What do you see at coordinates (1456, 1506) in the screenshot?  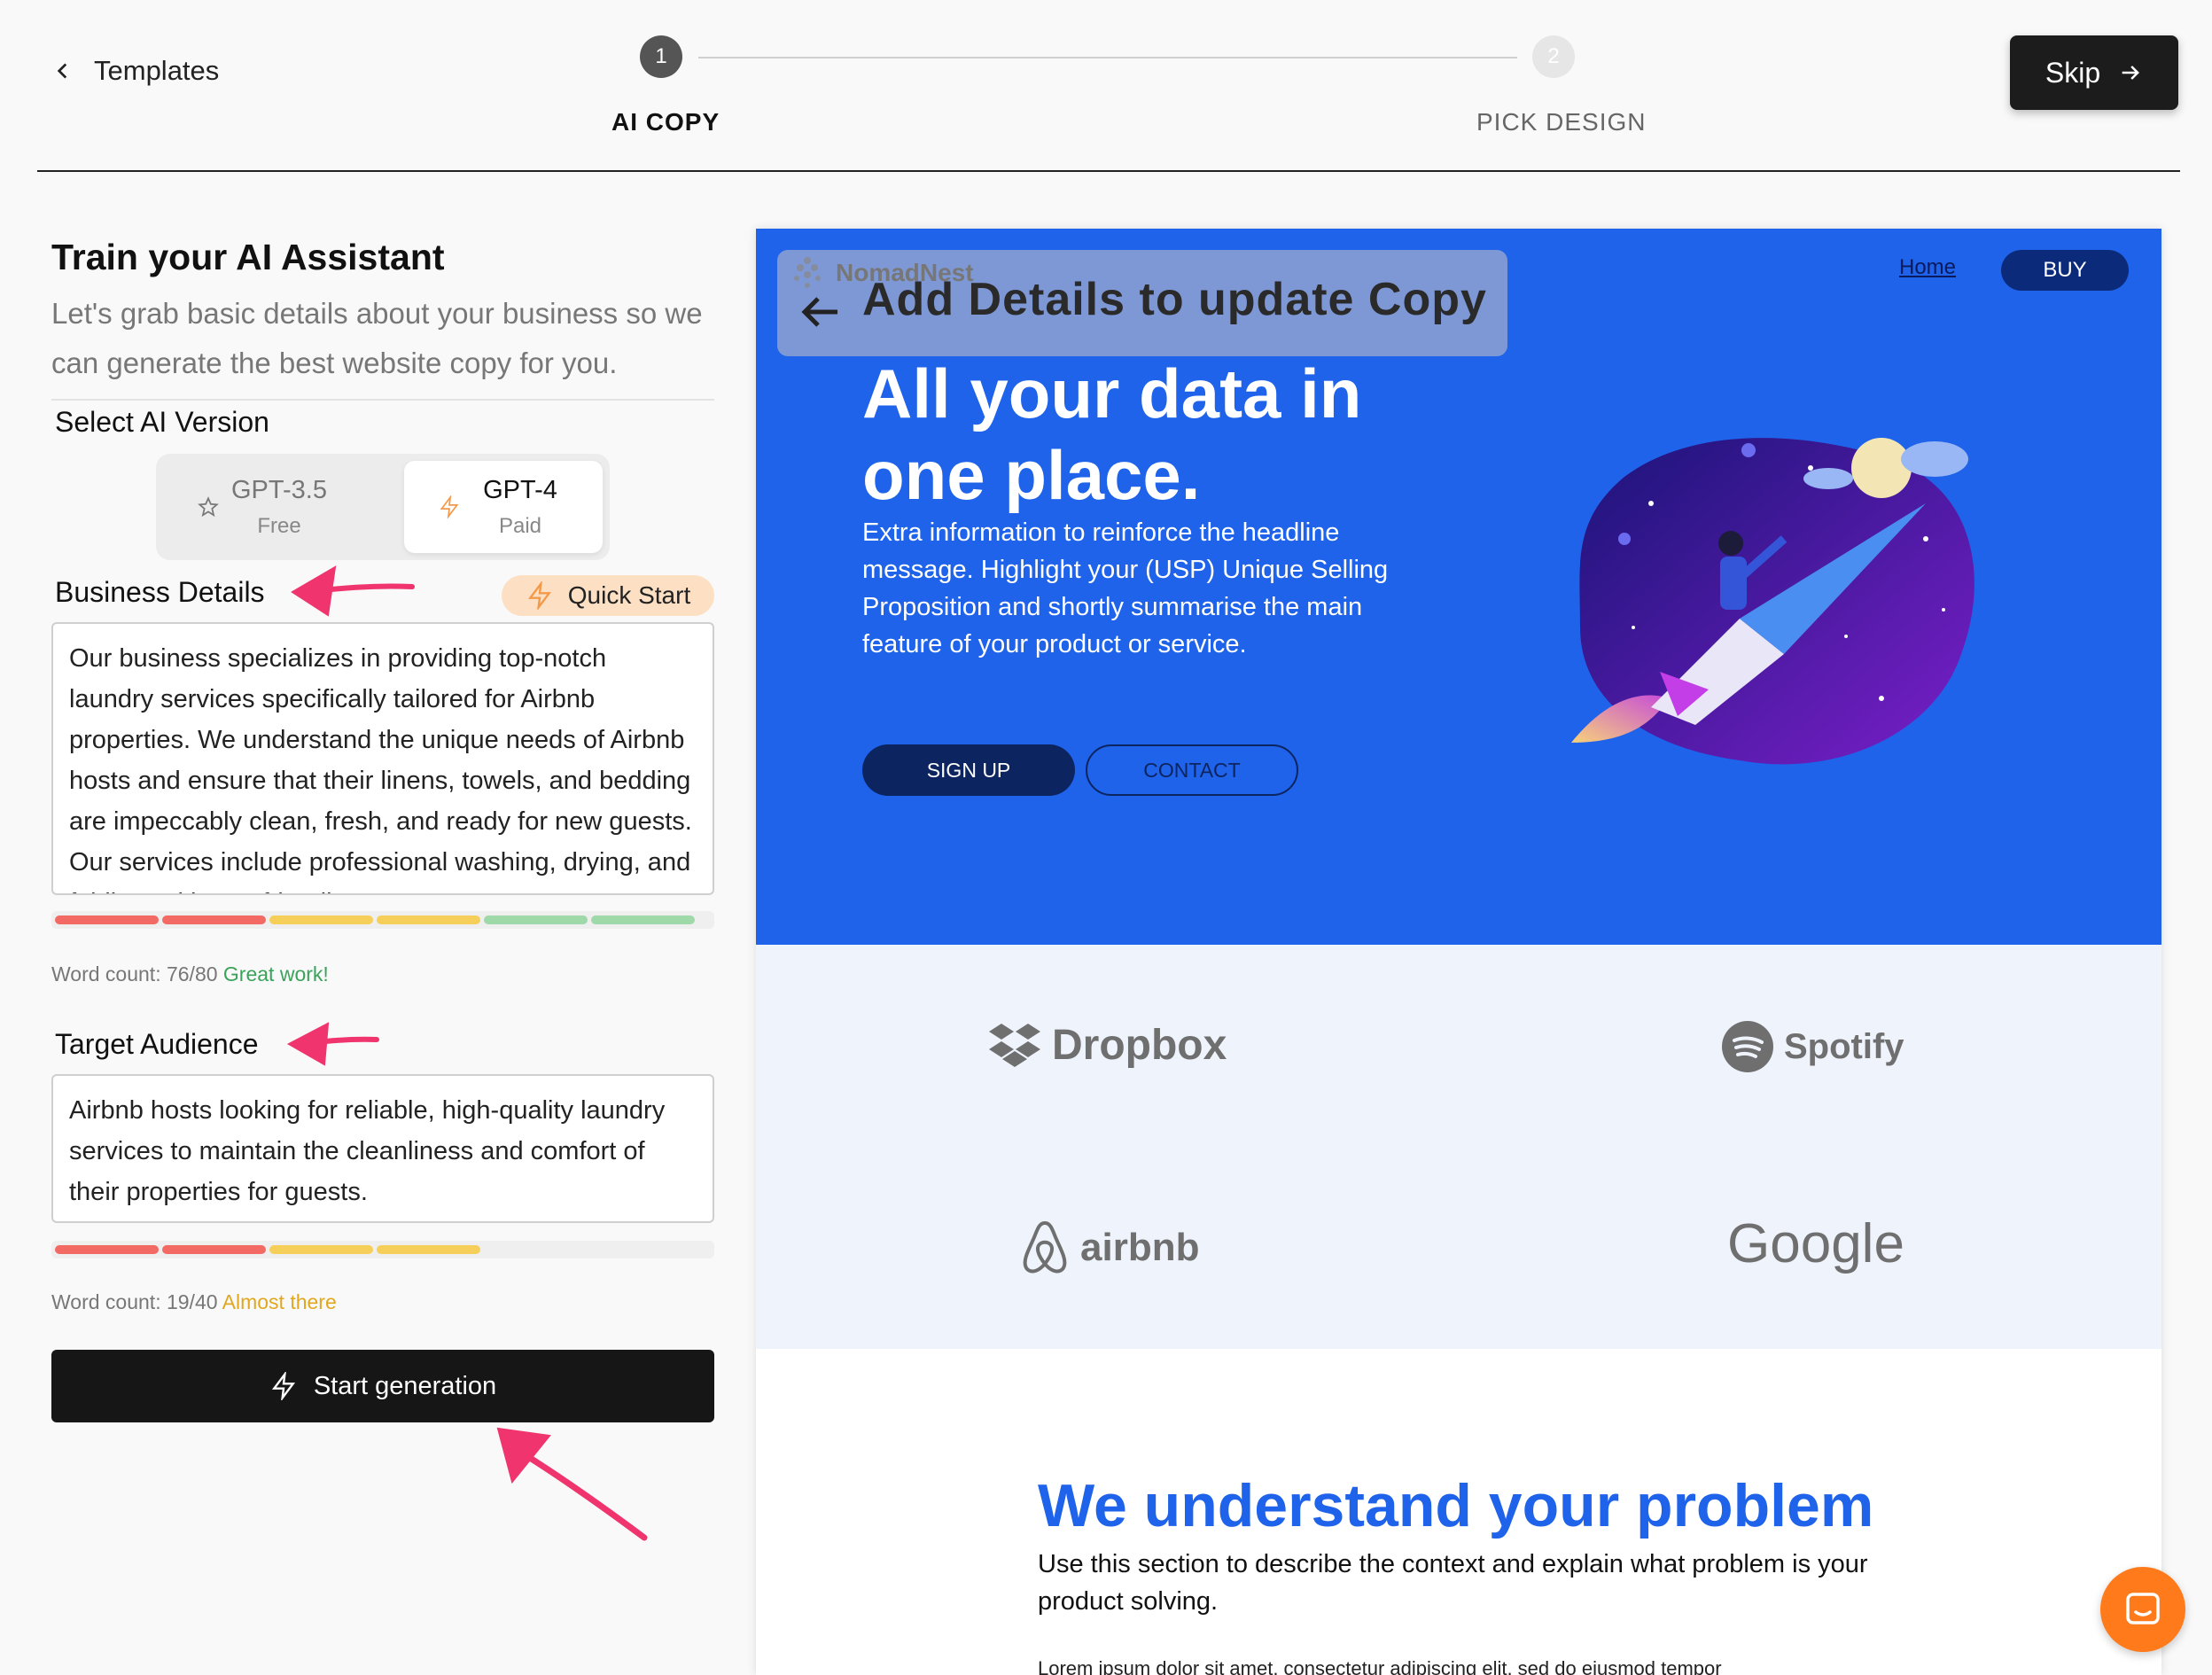 I see `problem-section-title: We understand your problem` at bounding box center [1456, 1506].